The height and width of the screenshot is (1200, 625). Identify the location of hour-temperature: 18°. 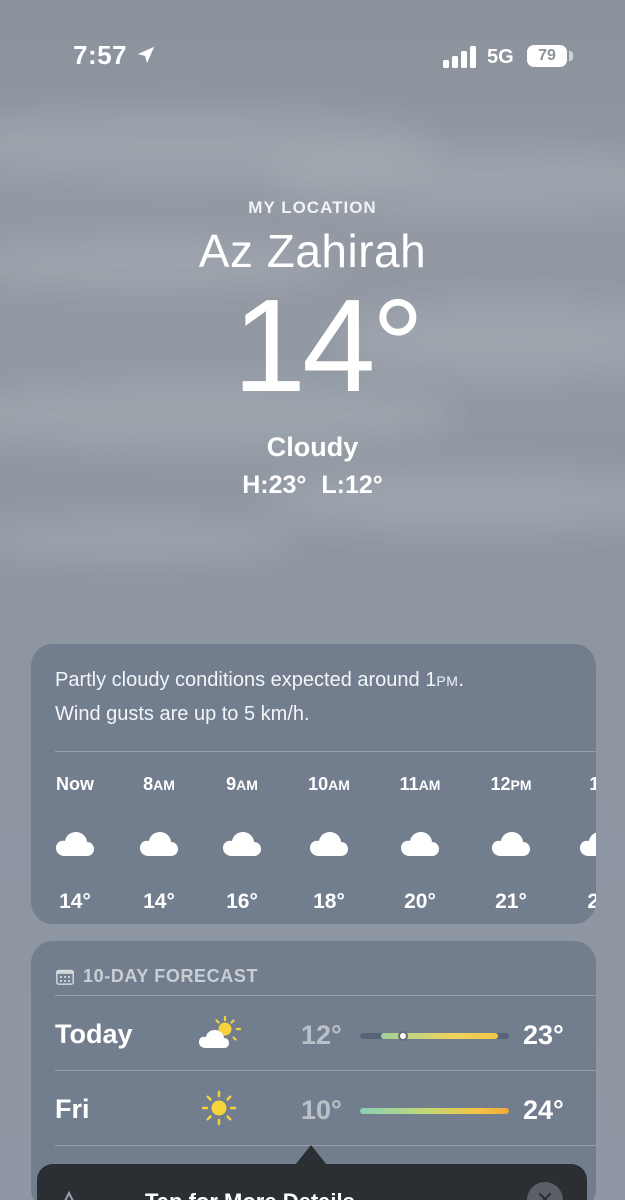
(329, 901).